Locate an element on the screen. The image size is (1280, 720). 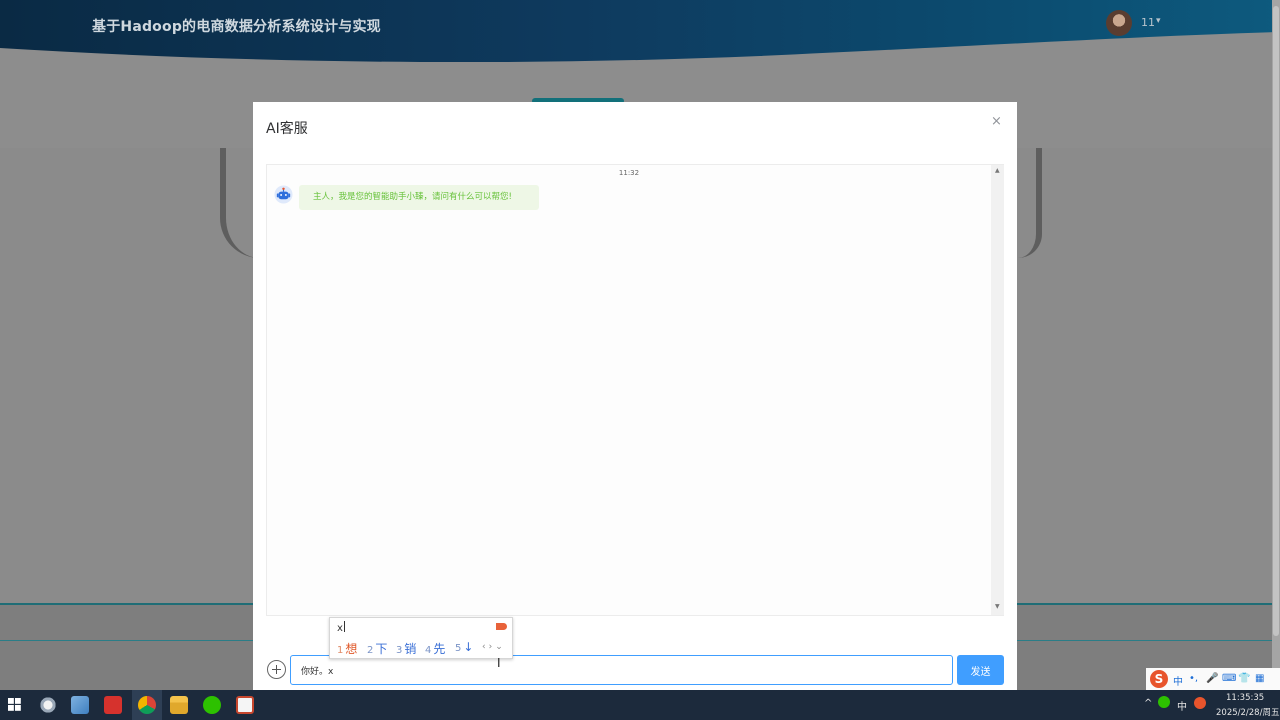
bot-message-bubble: 主人，我是您的智能助手小臻，请问有什么可以帮您! is located at coordinates (419, 197).